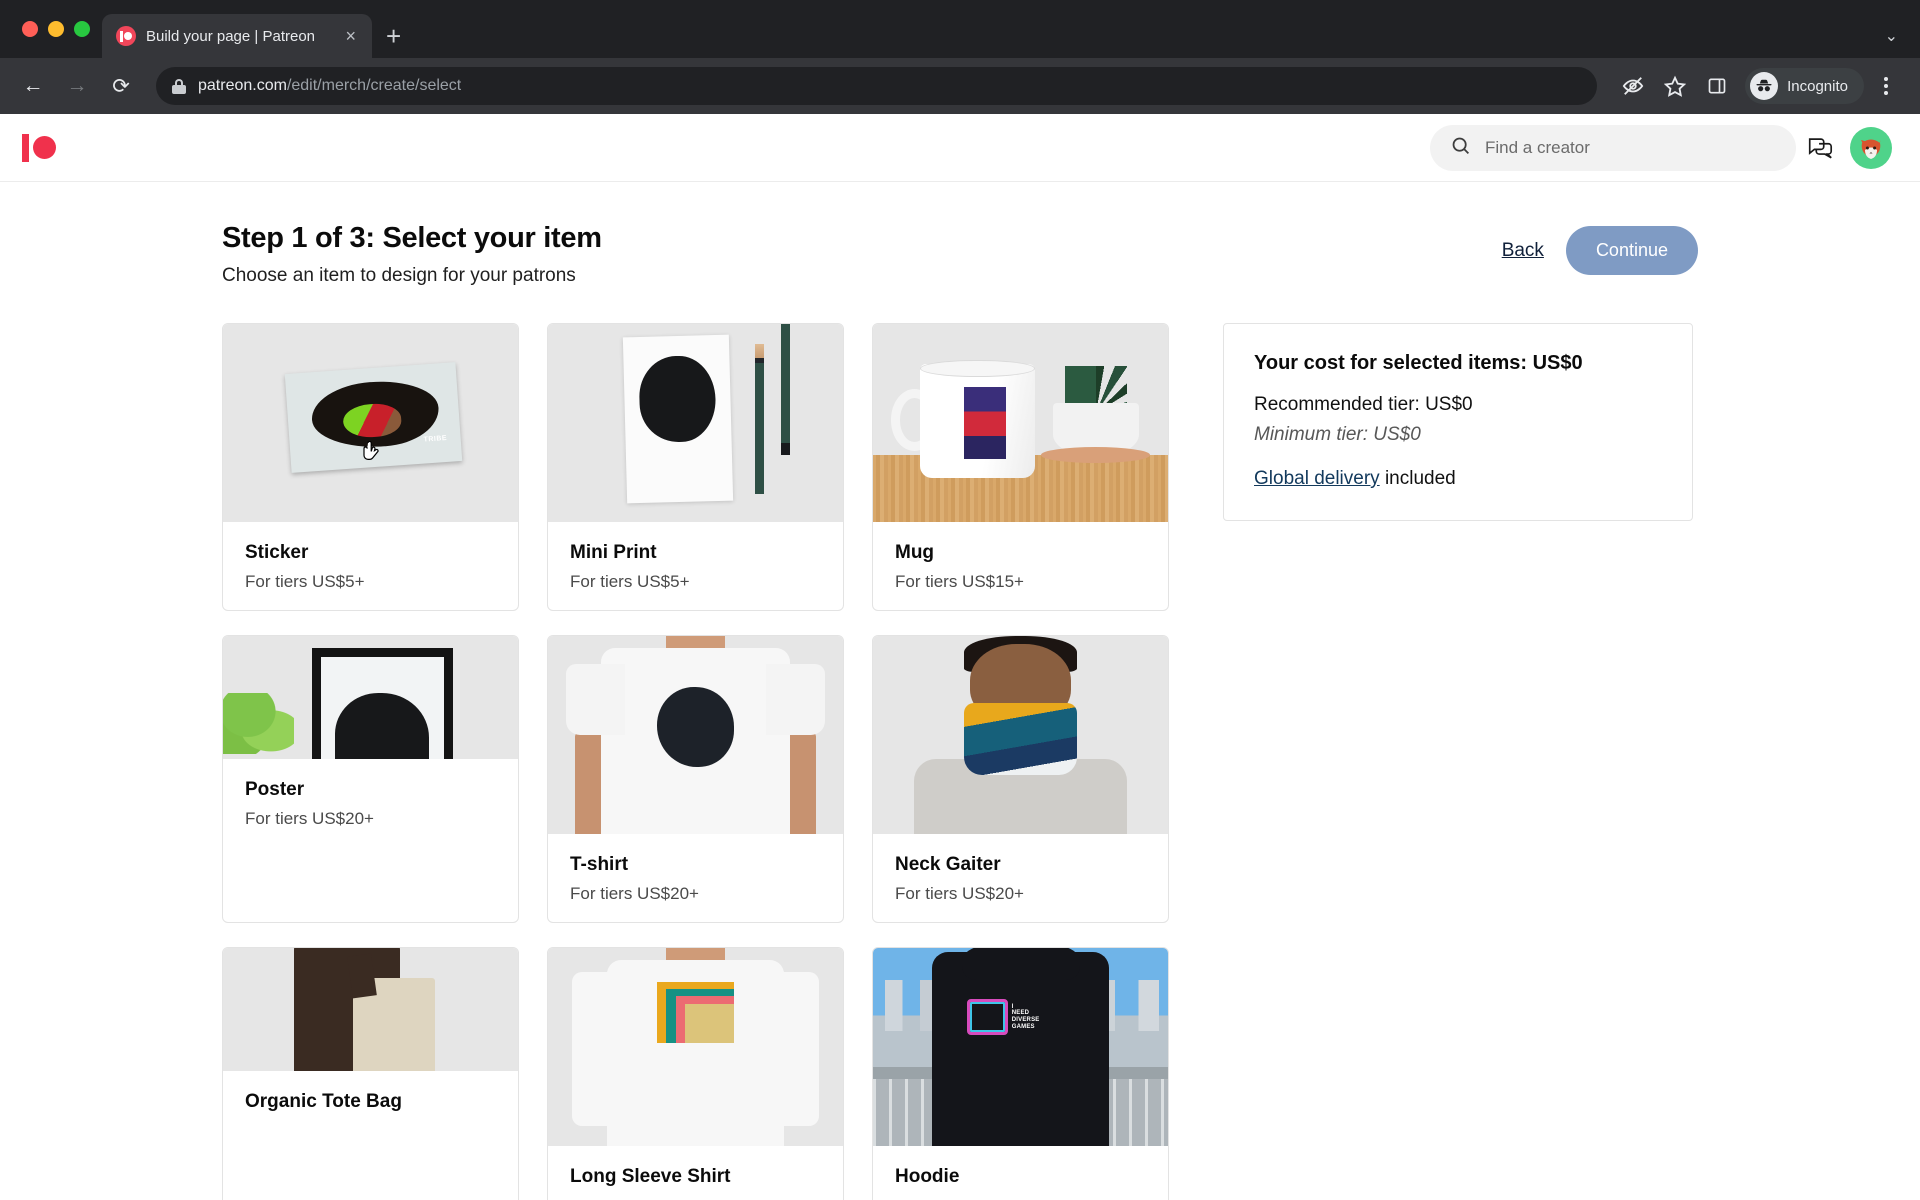 This screenshot has width=1920, height=1200. What do you see at coordinates (1020, 423) in the screenshot?
I see `mug-thumbnail` at bounding box center [1020, 423].